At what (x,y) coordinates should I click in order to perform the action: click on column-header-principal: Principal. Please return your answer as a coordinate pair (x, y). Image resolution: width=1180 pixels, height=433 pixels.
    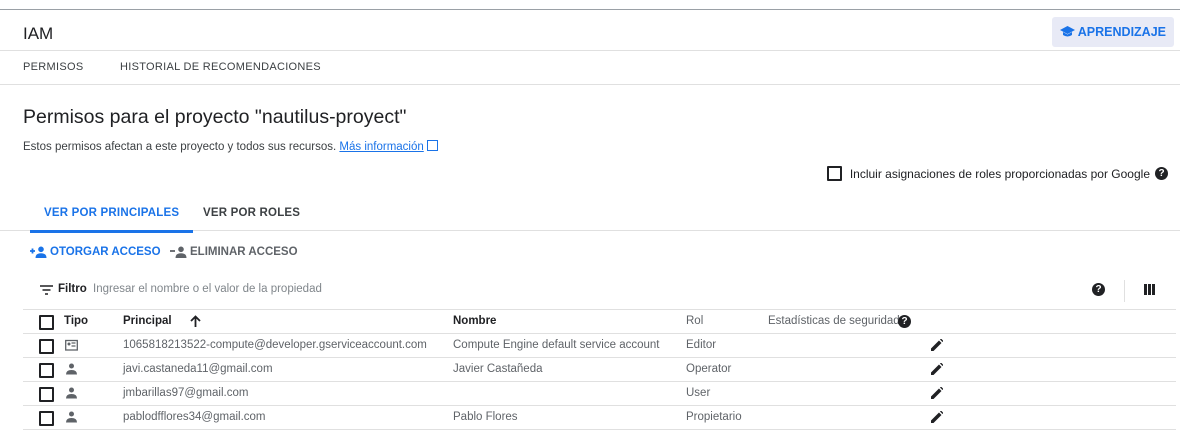
    Looking at the image, I should click on (147, 321).